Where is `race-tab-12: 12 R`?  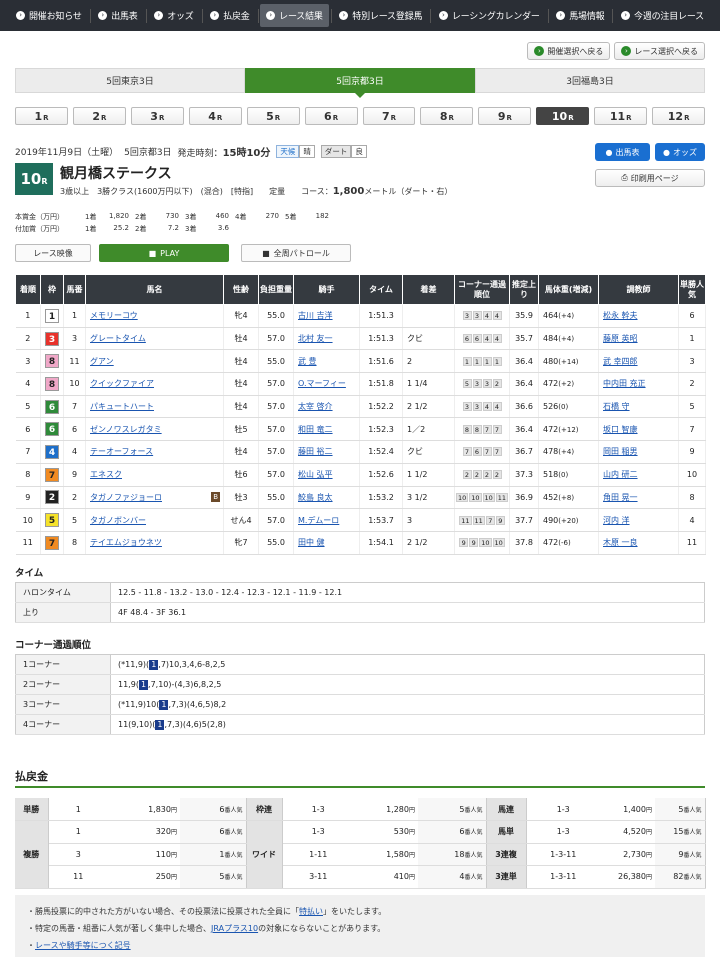
race-tab-12: 12 R is located at coordinates (679, 116).